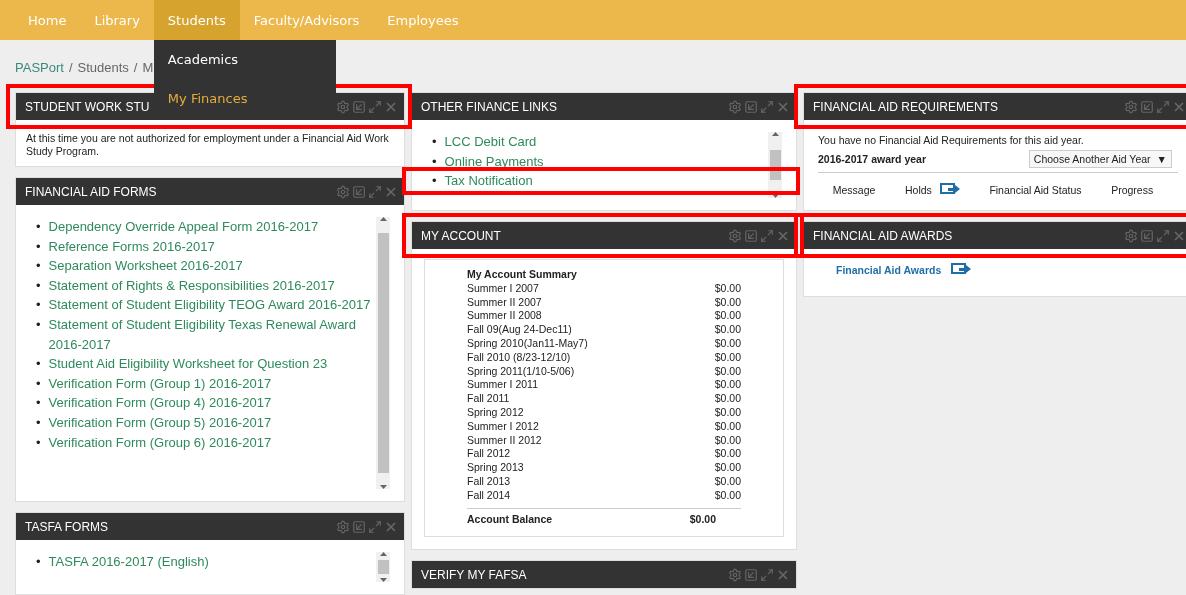 Image resolution: width=1186 pixels, height=595 pixels. What do you see at coordinates (212, 334) in the screenshot?
I see `form-link: Statement of Student Eligibility Texas Renewal Award 2016-2017` at bounding box center [212, 334].